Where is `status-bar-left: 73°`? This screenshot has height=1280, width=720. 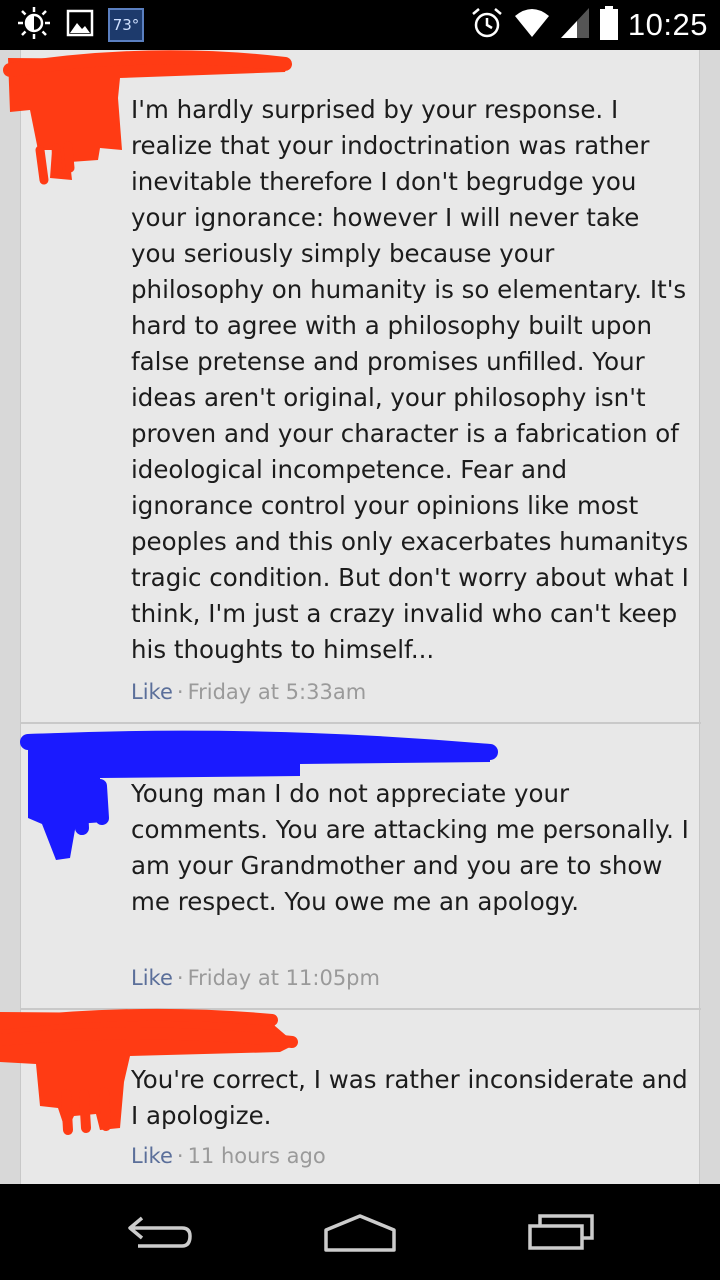 status-bar-left: 73° is located at coordinates (80, 25).